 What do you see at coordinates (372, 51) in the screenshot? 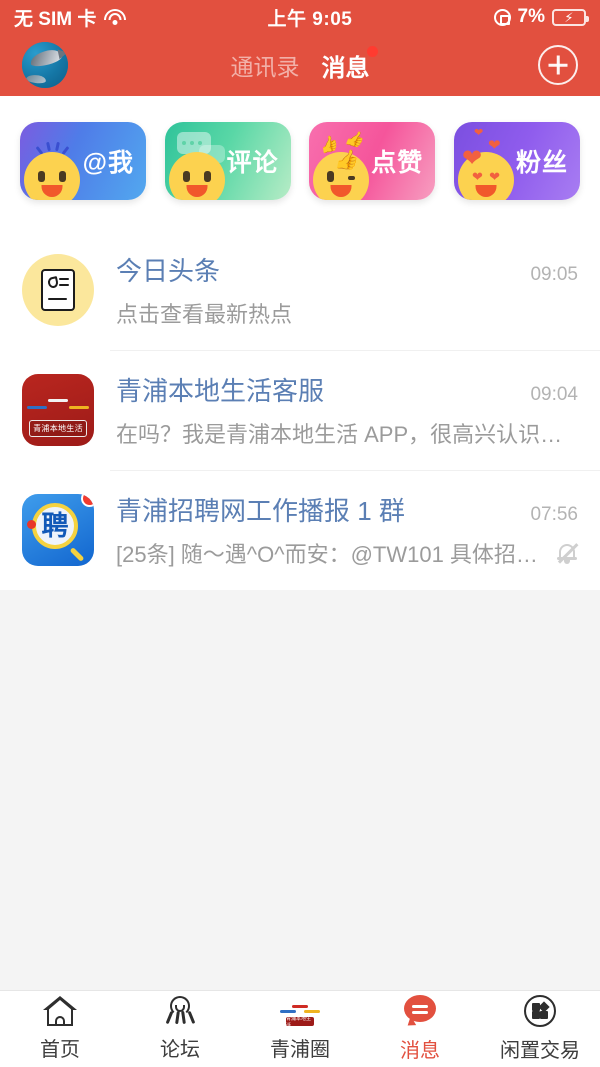
I see `nav-tab-messages-badge` at bounding box center [372, 51].